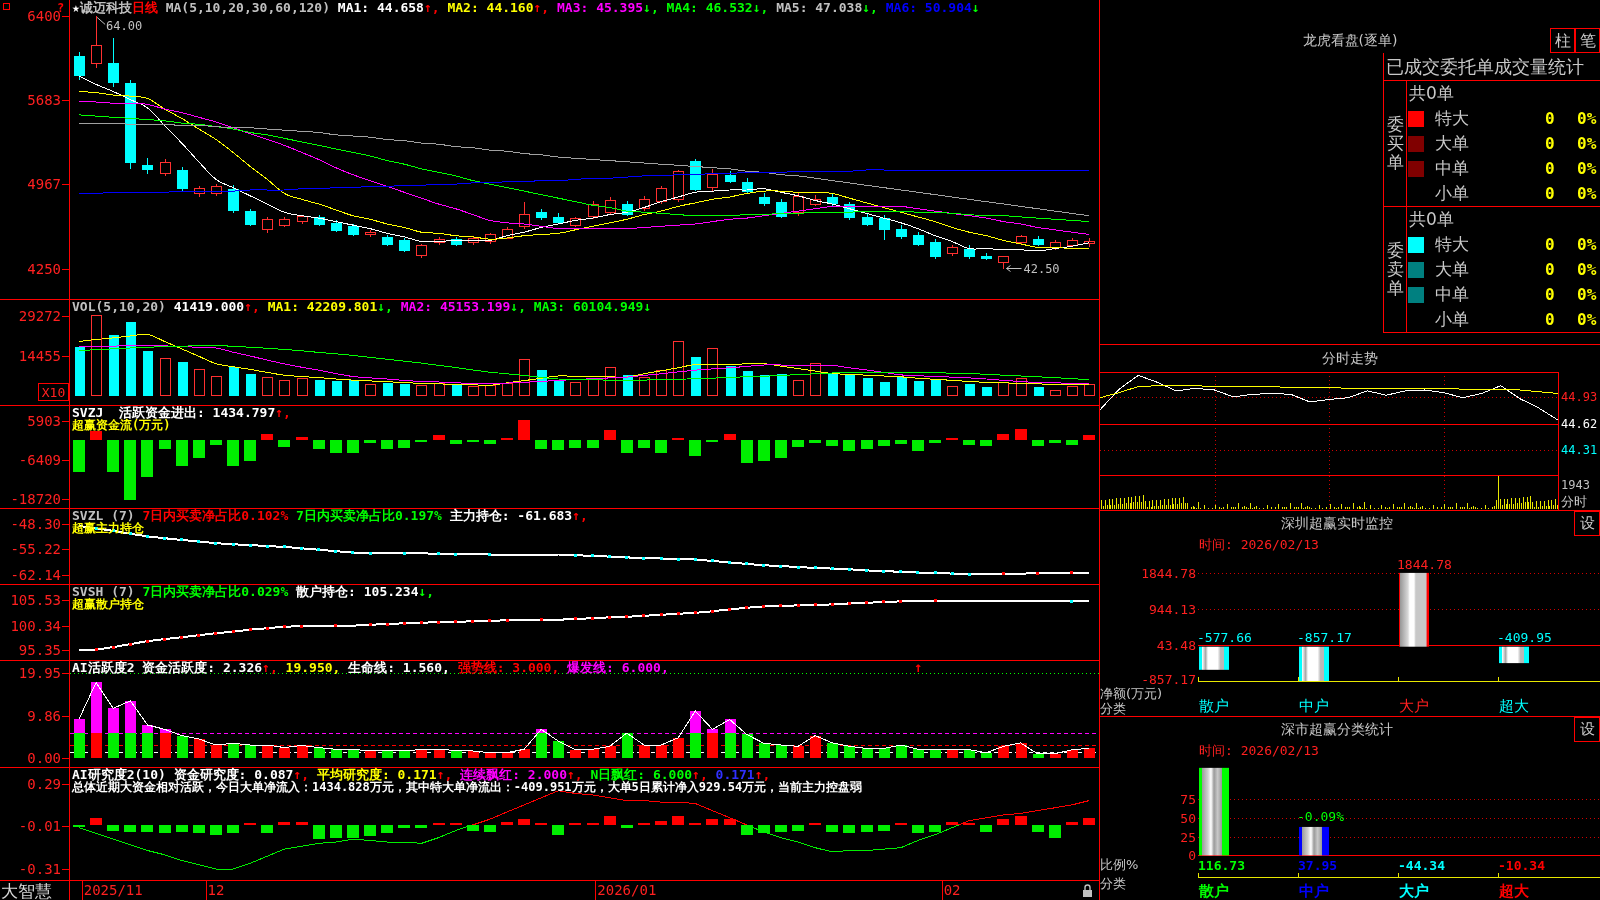  Describe the element at coordinates (44, 268) in the screenshot. I see `axis-tick-label: 4250` at that location.